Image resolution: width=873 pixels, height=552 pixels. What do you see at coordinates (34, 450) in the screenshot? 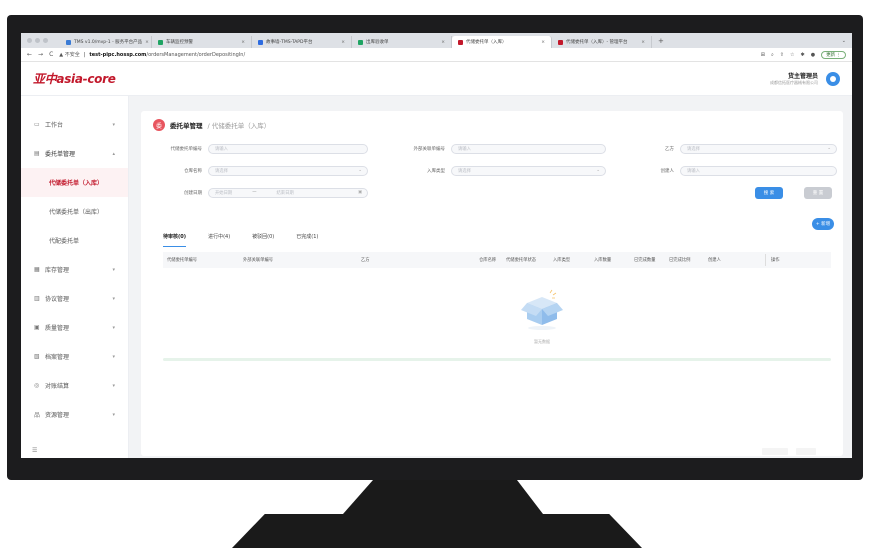
I see `collapse-sidebar-icon: ☰` at bounding box center [34, 450].